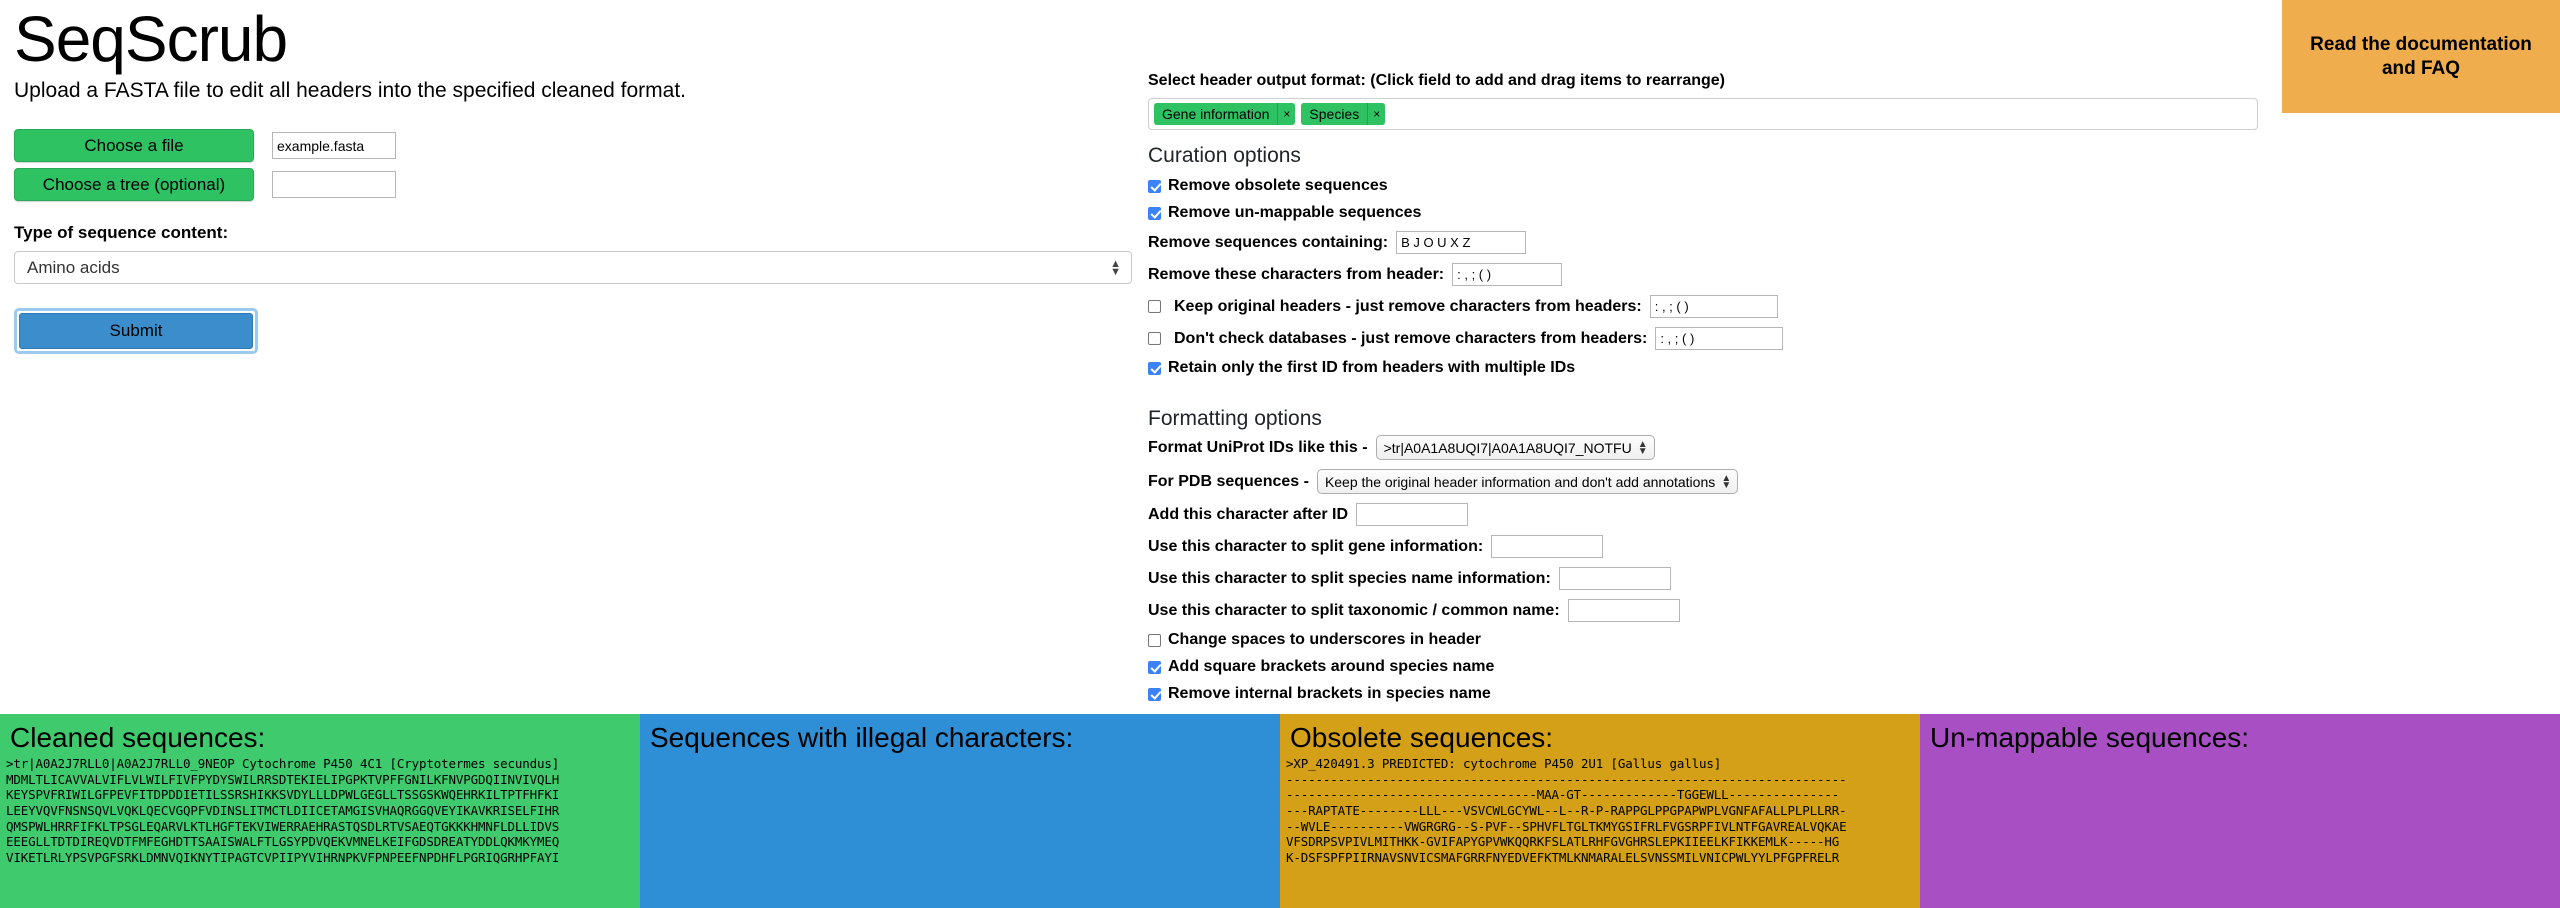 The image size is (2560, 908). Describe the element at coordinates (138, 737) in the screenshot. I see `panel-cleaned-title: Cleaned sequences:` at that location.